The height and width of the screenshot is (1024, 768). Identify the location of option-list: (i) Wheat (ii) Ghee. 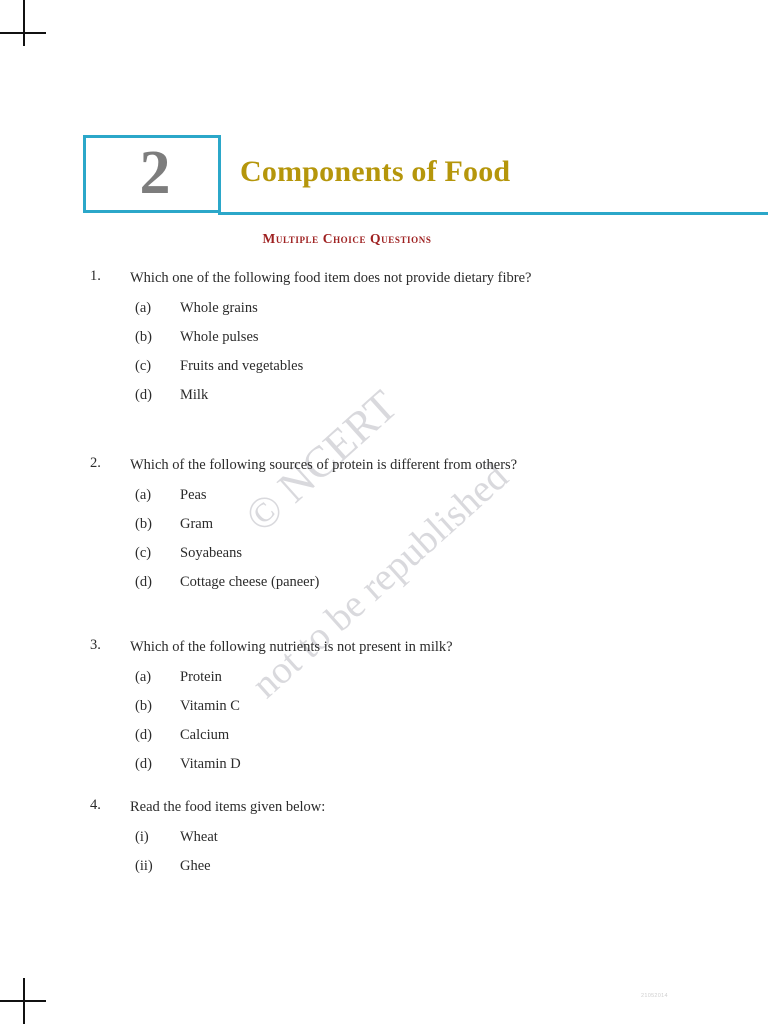
(365, 858).